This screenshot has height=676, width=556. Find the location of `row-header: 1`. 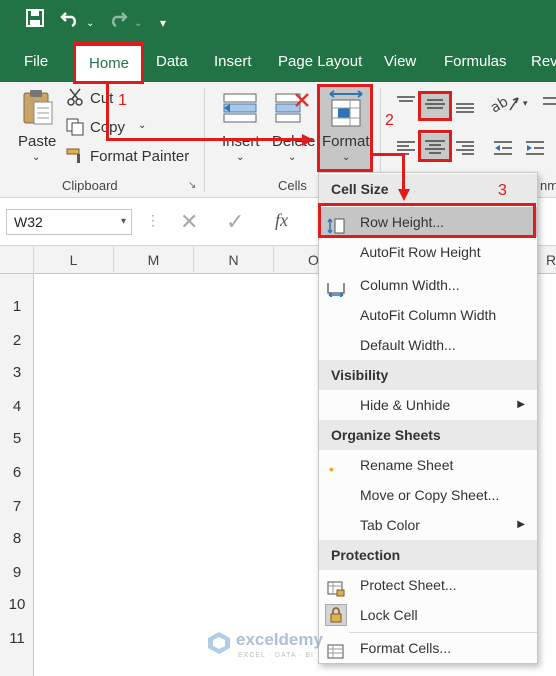

row-header: 1 is located at coordinates (17, 306).